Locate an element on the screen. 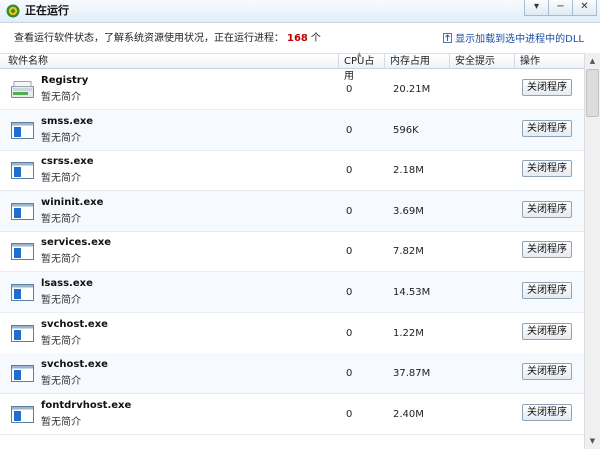 Image resolution: width=600 pixels, height=449 pixels. process-name: csrss.exe is located at coordinates (67, 161).